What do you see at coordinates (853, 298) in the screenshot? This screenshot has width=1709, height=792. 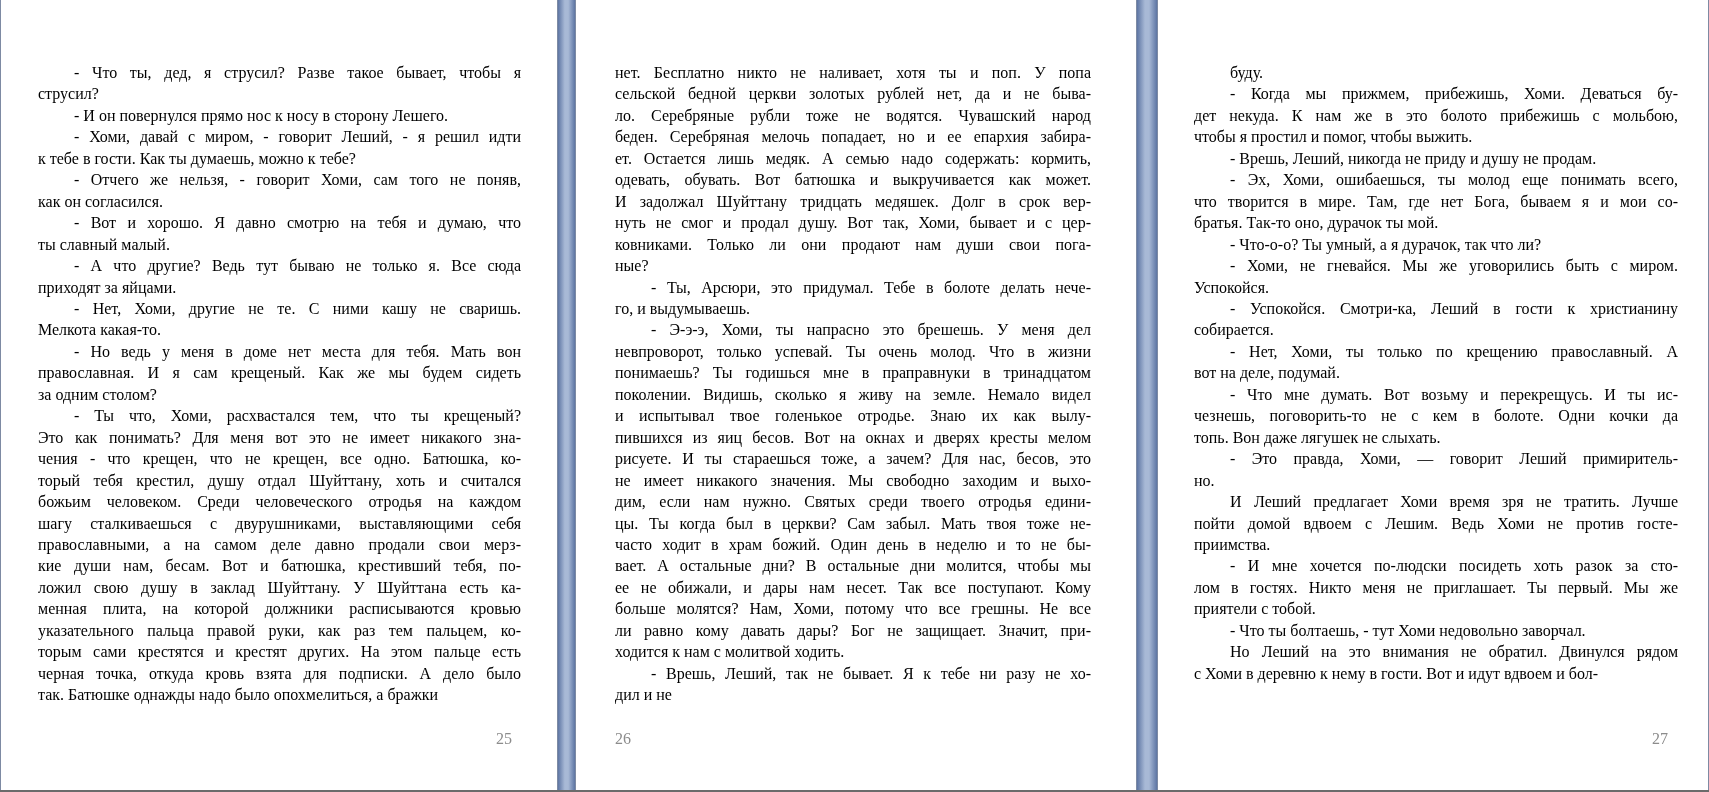 I see `paragraph: - Ты, Арсюри, это придумал. Тебе в болоте делать нече- го, и выдумываешь.` at bounding box center [853, 298].